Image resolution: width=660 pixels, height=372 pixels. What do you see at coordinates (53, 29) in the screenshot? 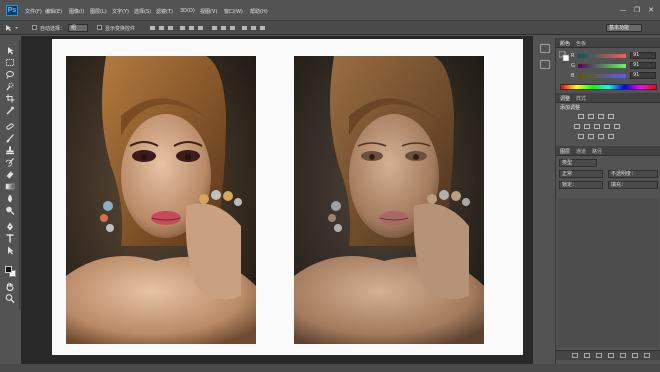
I see `auto-select-label: 自动选择：` at bounding box center [53, 29].